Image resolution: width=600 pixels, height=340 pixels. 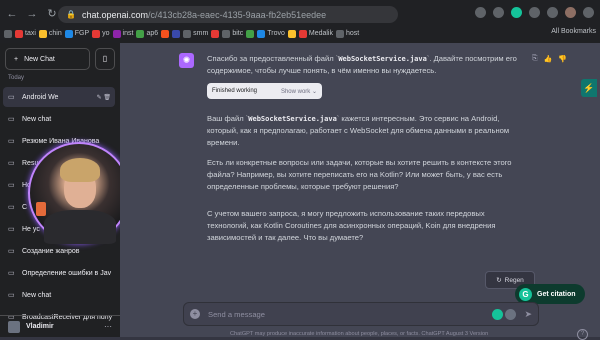 I want to click on thumbs-down-icon: 👎, so click(x=562, y=59).